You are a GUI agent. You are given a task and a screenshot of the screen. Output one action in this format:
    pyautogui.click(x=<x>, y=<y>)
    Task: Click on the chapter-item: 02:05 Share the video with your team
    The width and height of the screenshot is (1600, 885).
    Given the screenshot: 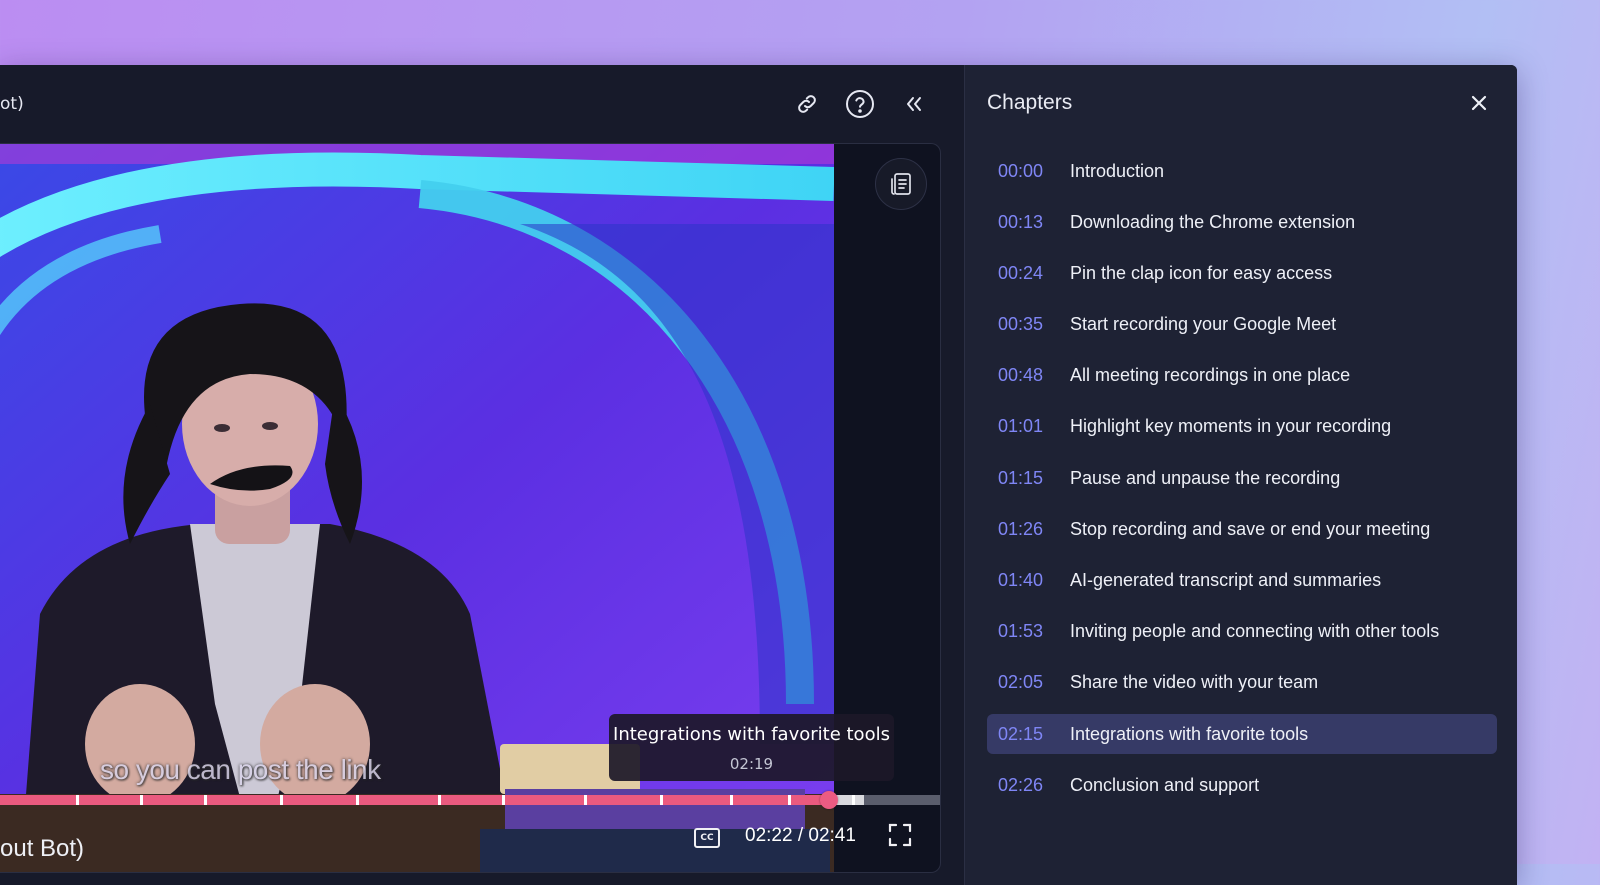 What is the action you would take?
    pyautogui.click(x=1242, y=683)
    